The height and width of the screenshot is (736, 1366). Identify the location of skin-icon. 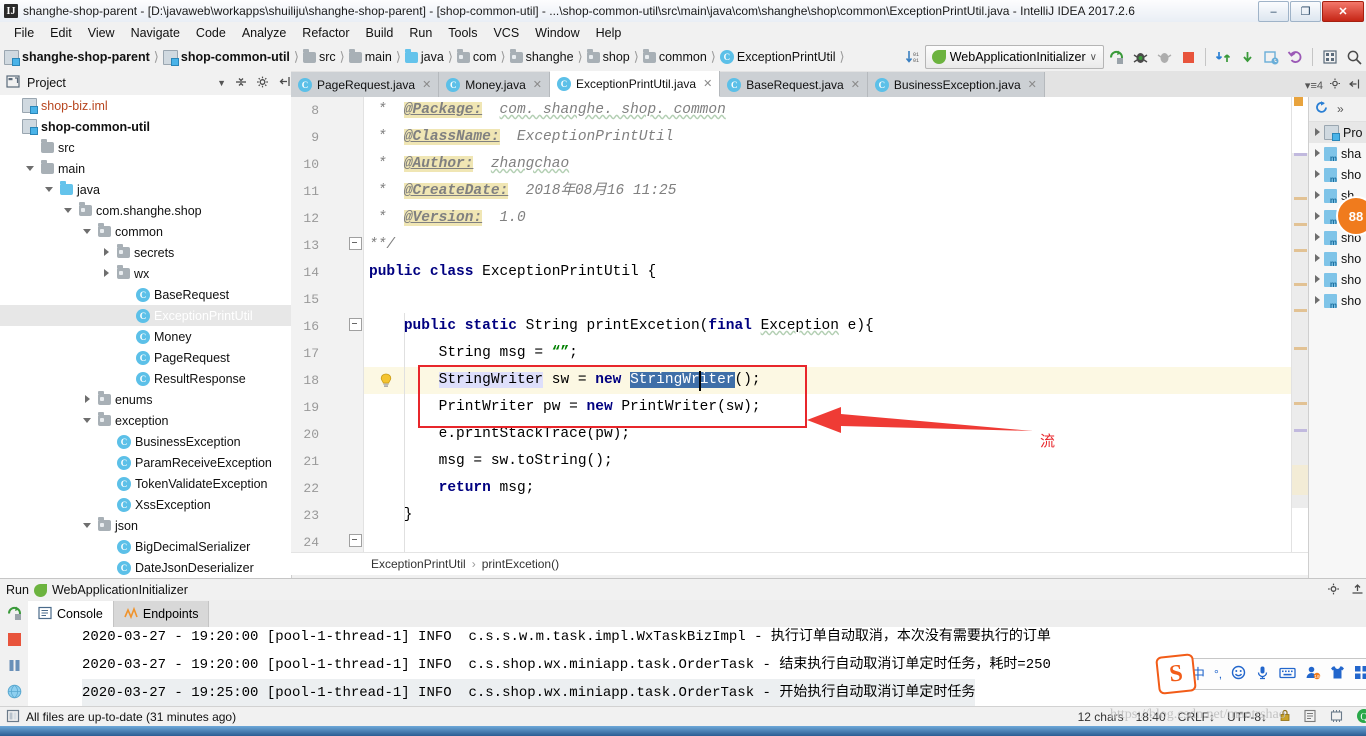
(1337, 674).